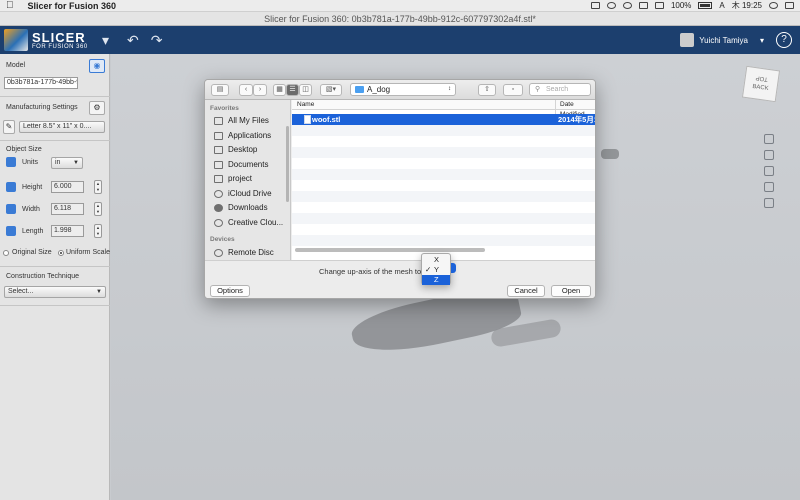 Image resolution: width=800 pixels, height=500 pixels. What do you see at coordinates (784, 40) in the screenshot?
I see `help-button: ?` at bounding box center [784, 40].